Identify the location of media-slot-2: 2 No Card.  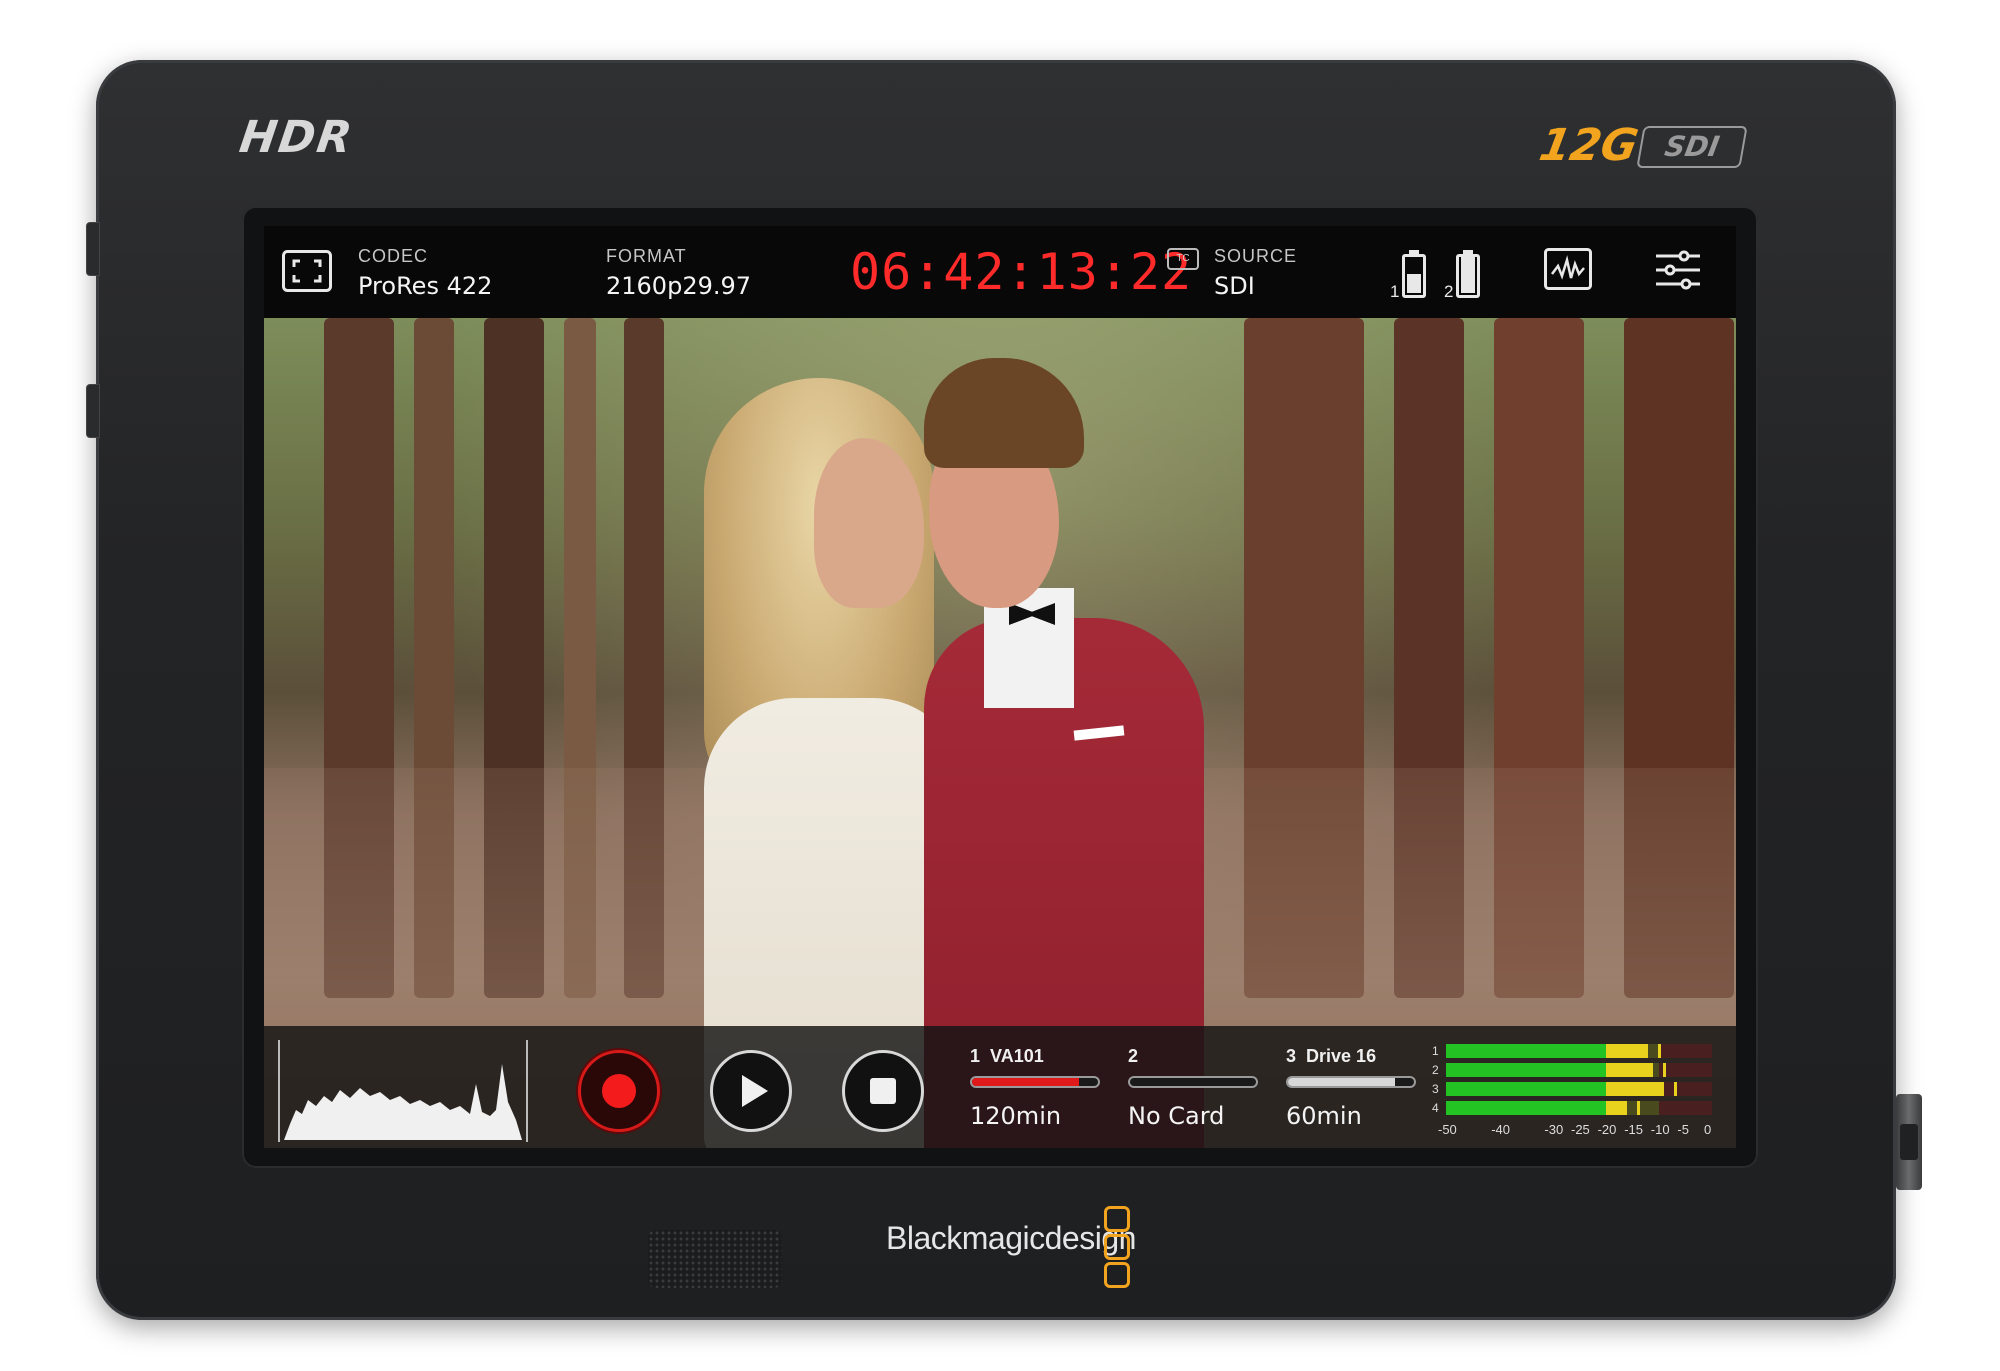
(1193, 1088).